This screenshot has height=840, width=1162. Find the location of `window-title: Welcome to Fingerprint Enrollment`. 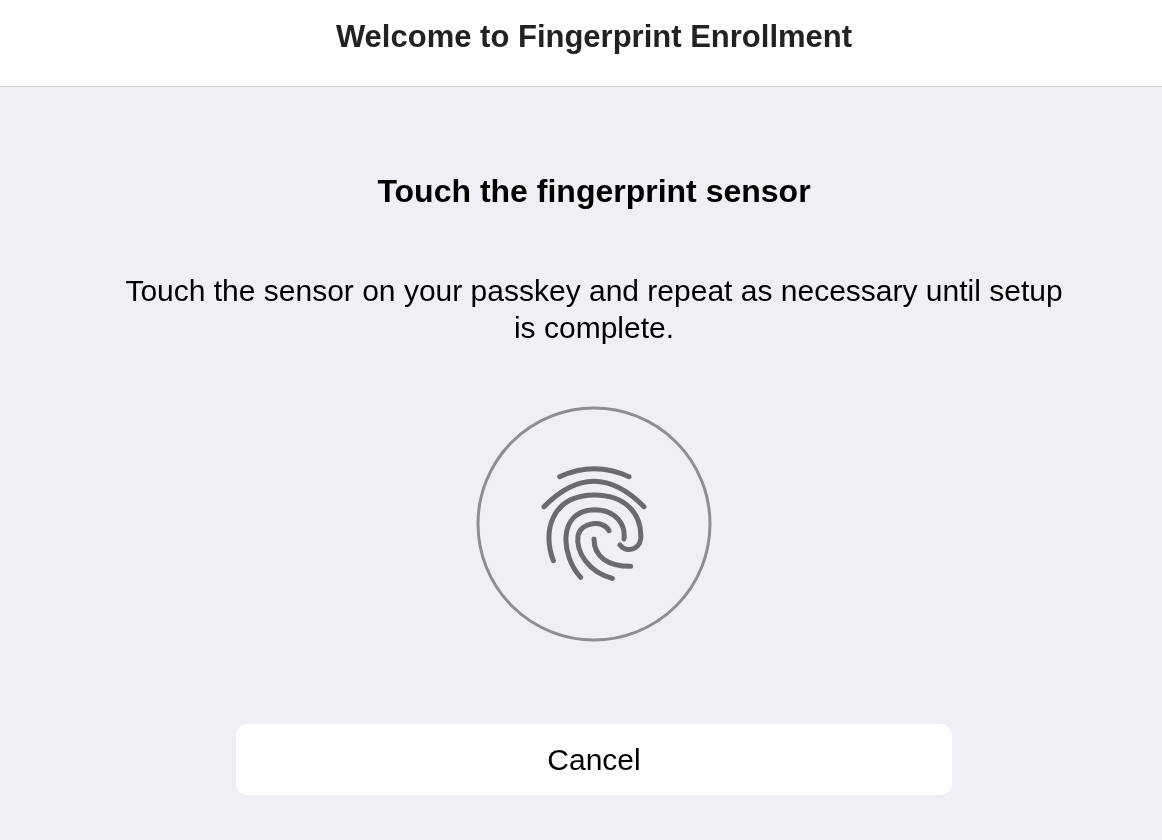

window-title: Welcome to Fingerprint Enrollment is located at coordinates (594, 37).